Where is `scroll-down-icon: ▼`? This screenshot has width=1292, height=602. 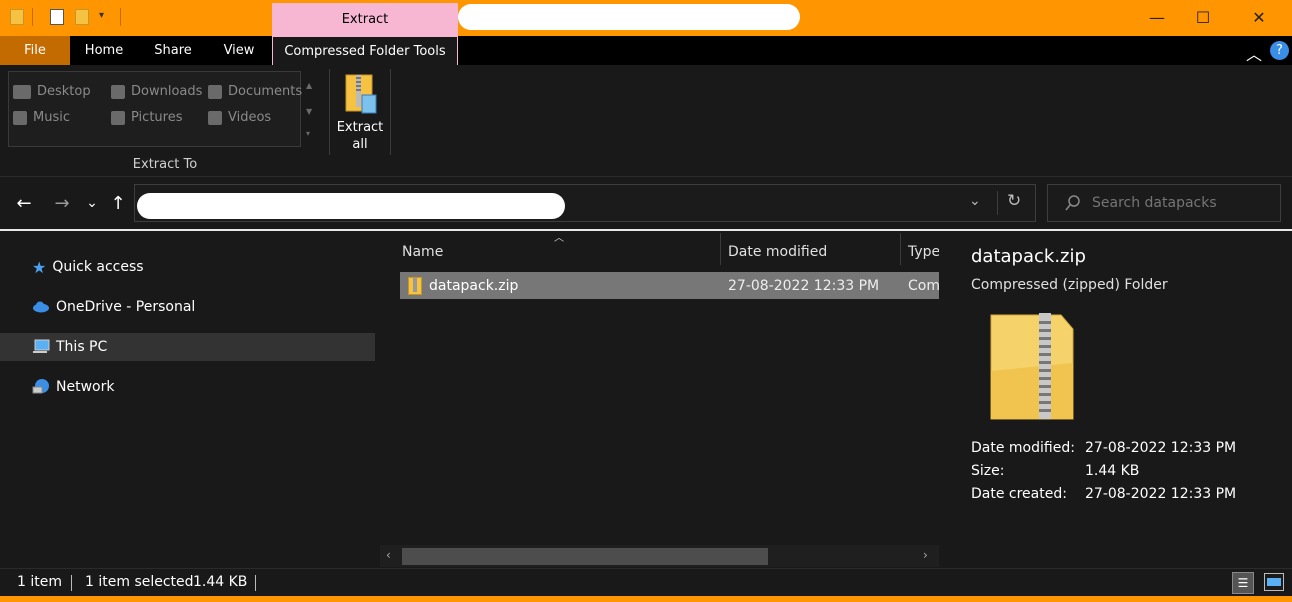 scroll-down-icon: ▼ is located at coordinates (309, 111).